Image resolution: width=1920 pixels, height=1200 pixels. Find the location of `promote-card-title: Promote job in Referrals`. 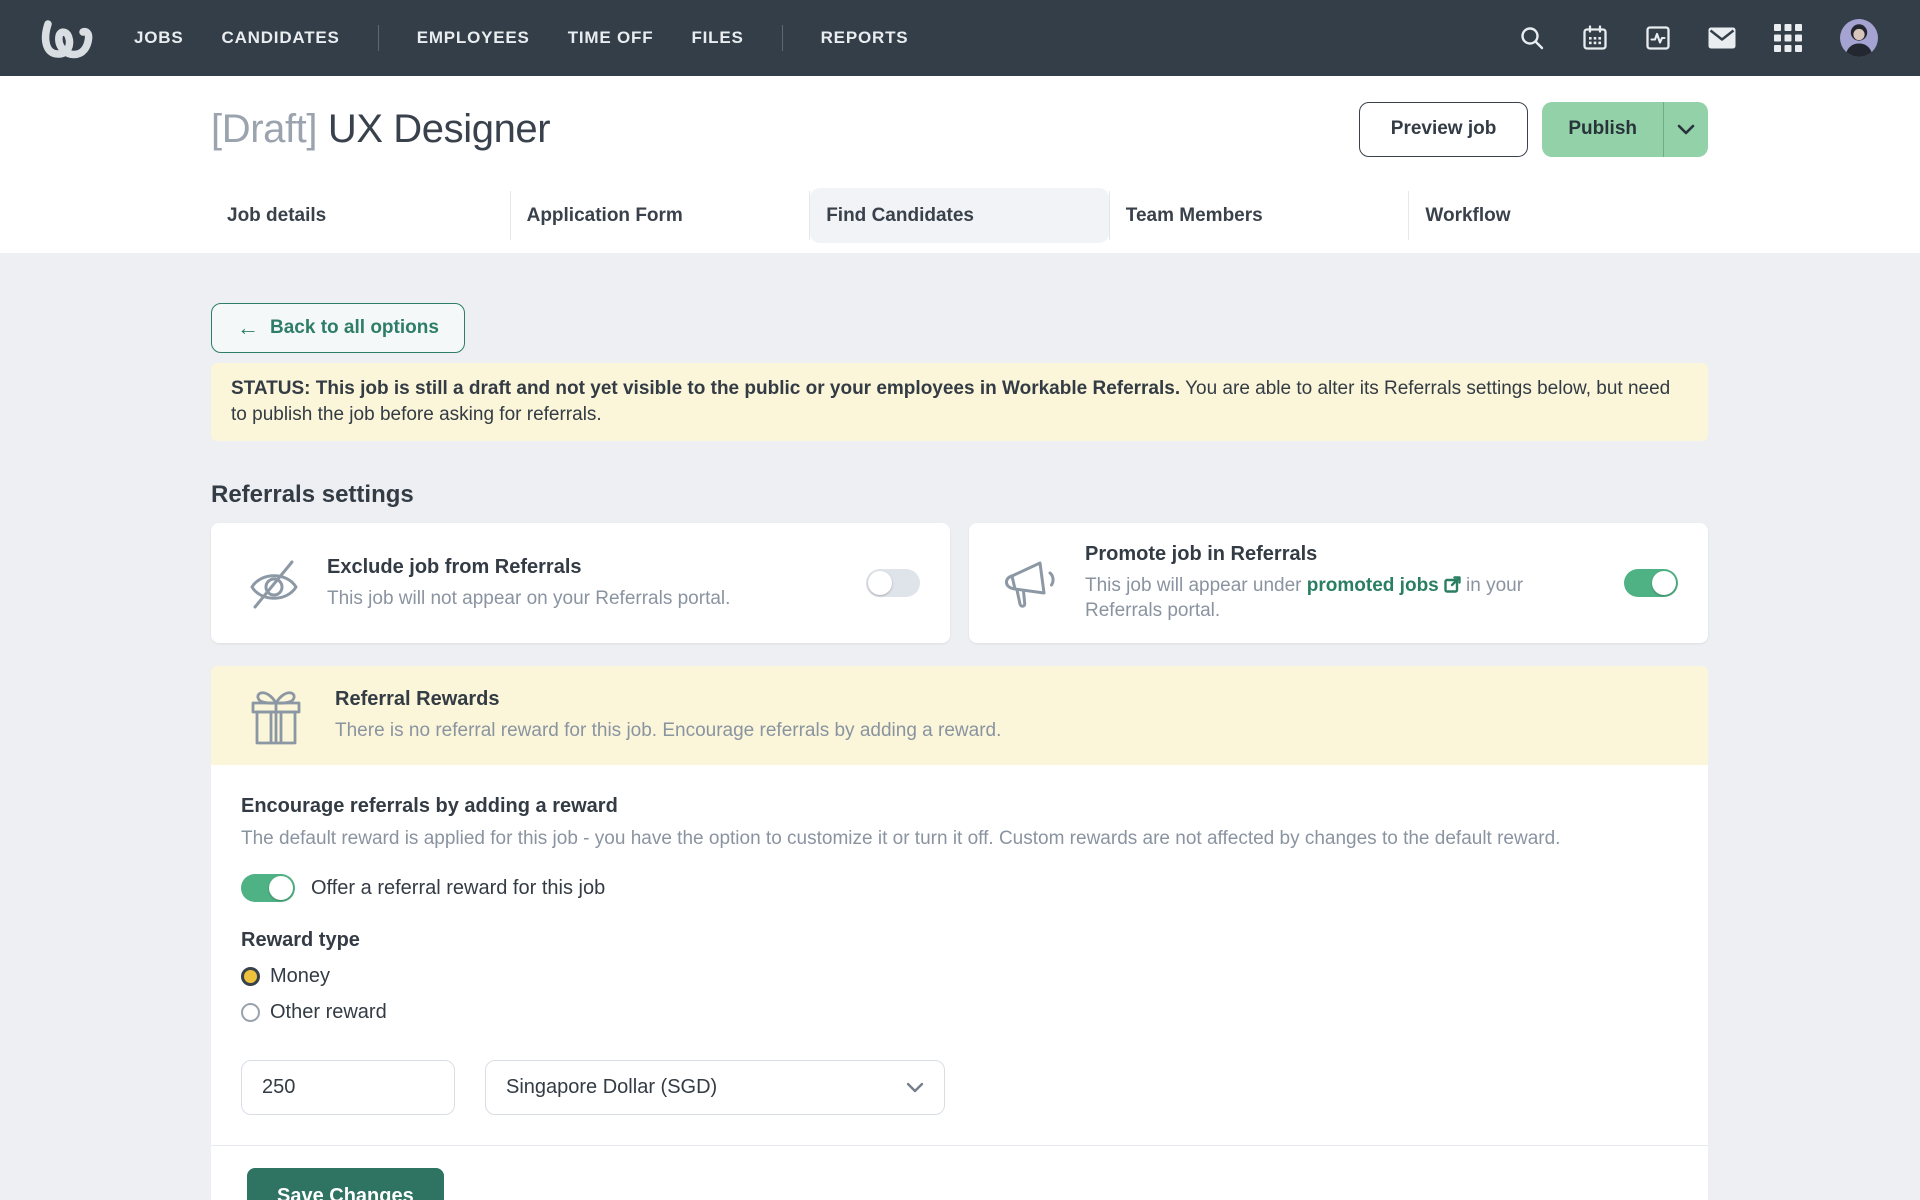

promote-card-title: Promote job in Referrals is located at coordinates (1201, 554).